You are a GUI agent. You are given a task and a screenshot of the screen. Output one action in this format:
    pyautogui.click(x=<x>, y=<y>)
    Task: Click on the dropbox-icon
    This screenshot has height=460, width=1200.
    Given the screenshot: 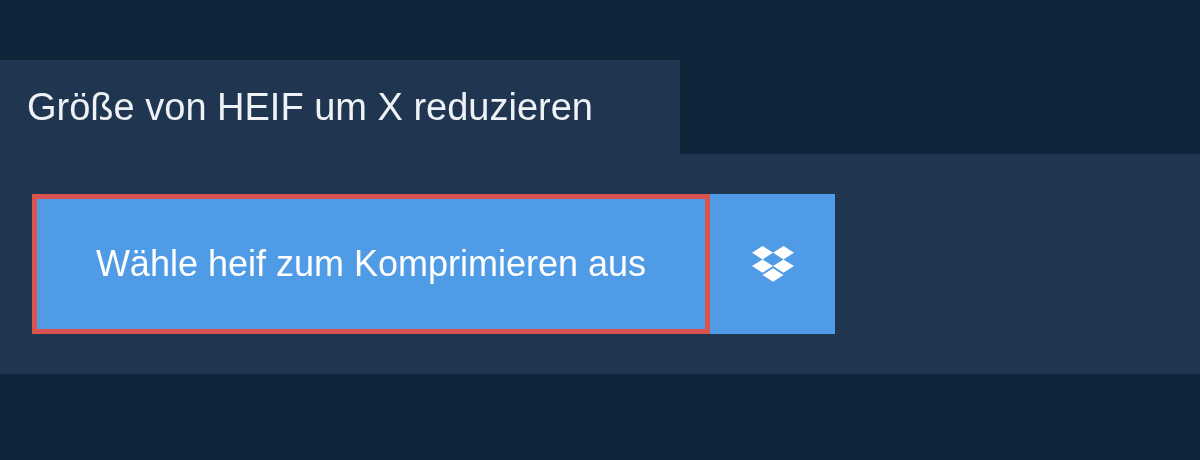 What is the action you would take?
    pyautogui.click(x=772, y=264)
    